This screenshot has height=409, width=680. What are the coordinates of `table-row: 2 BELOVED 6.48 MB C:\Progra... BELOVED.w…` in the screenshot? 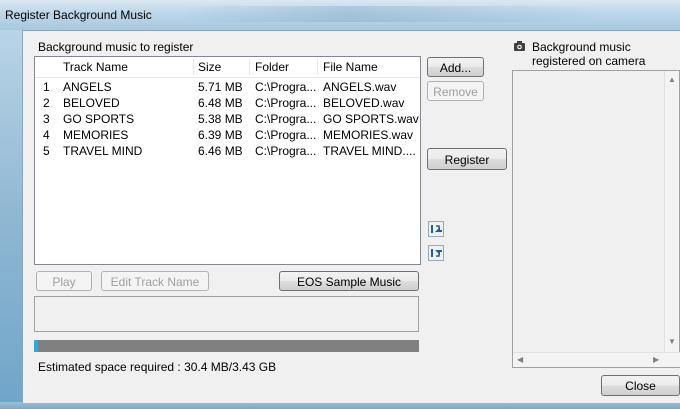 It's located at (227, 103).